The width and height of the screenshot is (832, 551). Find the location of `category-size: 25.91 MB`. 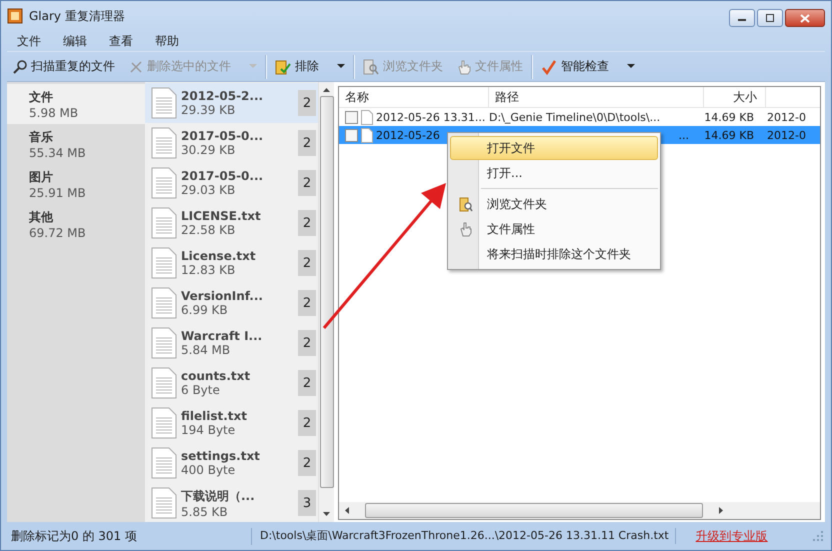

category-size: 25.91 MB is located at coordinates (58, 193).